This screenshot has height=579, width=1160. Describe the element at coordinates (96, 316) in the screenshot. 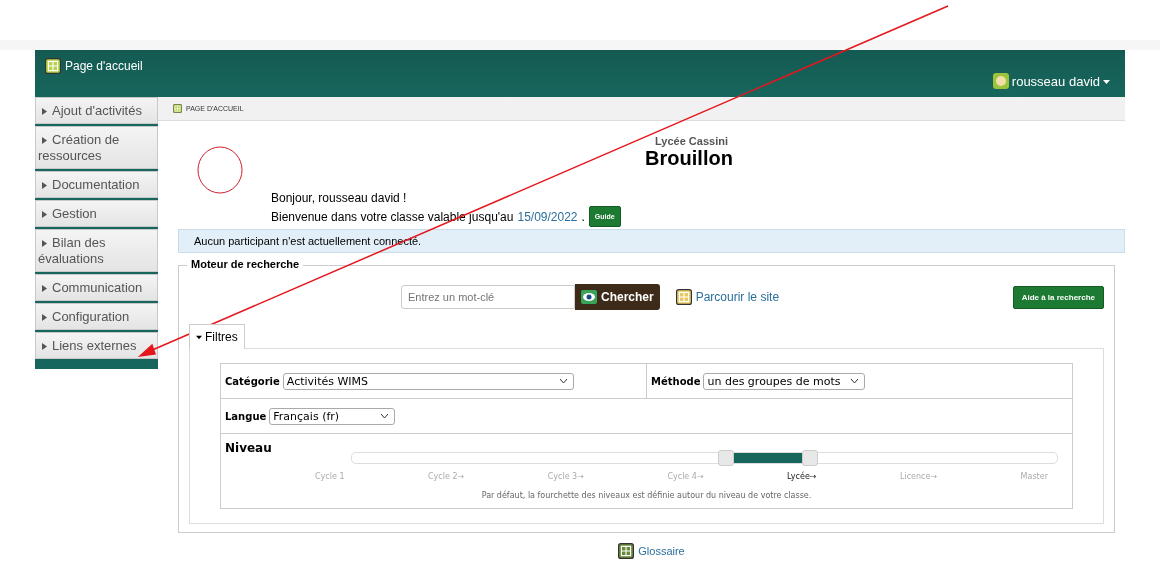

I see `sidebar-item: Configuration` at that location.